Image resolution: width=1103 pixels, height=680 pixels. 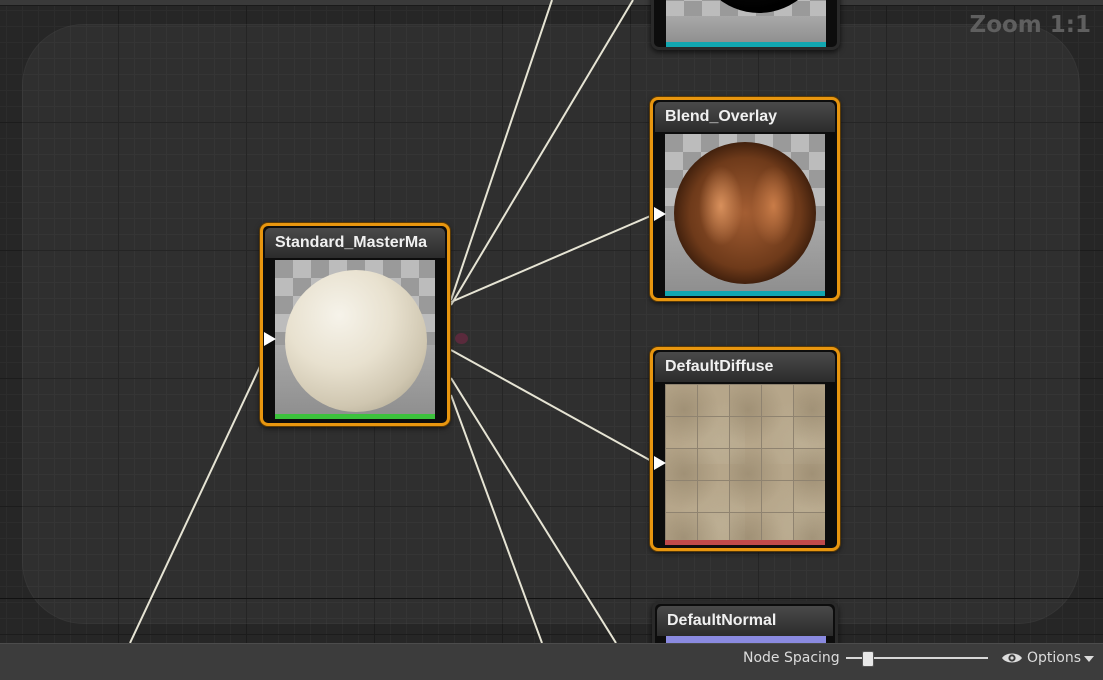 I want to click on node-title: DefaultNormal, so click(x=745, y=621).